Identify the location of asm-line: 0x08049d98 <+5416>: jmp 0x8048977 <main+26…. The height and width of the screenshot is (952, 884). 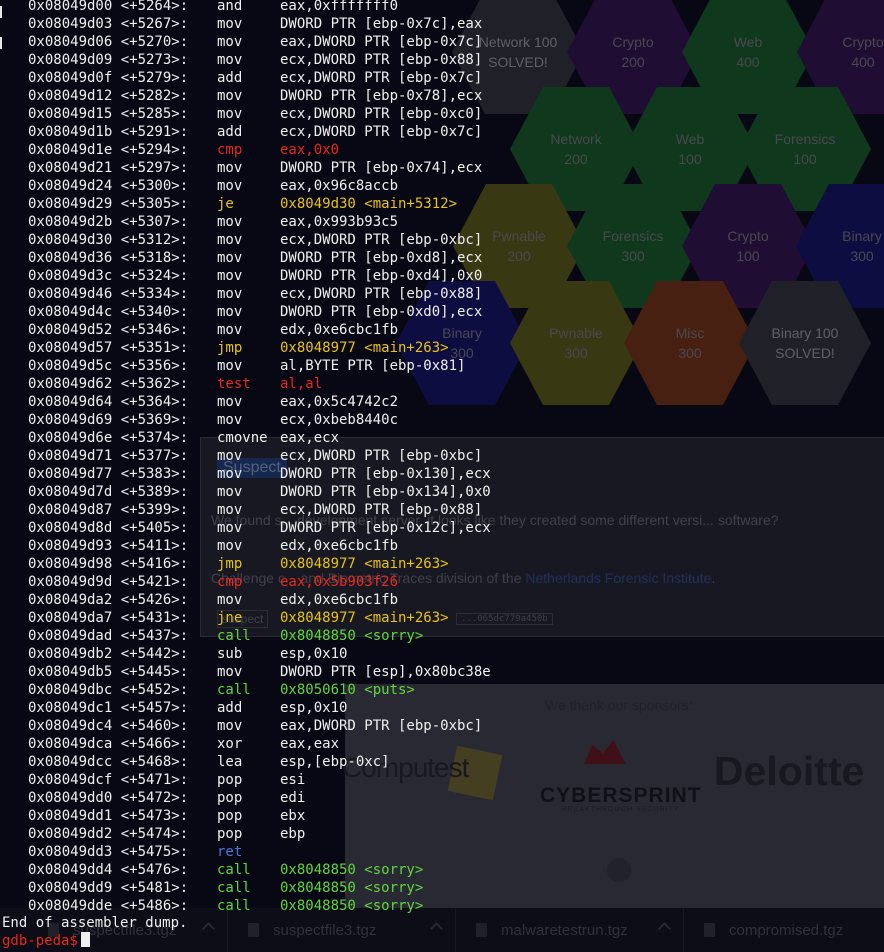
(442, 564).